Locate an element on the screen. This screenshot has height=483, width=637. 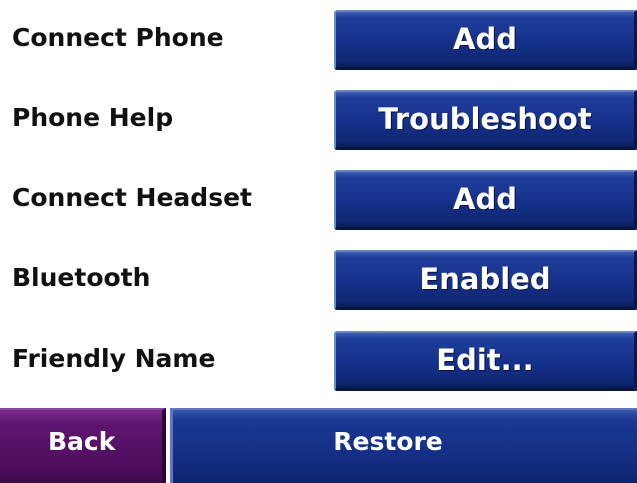
back-button: Back is located at coordinates (83, 445).